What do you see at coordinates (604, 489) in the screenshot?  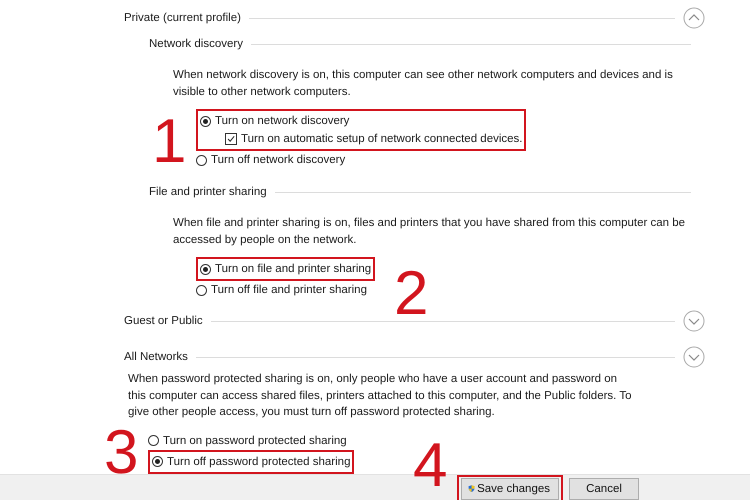 I see `cancel-button: Cancel` at bounding box center [604, 489].